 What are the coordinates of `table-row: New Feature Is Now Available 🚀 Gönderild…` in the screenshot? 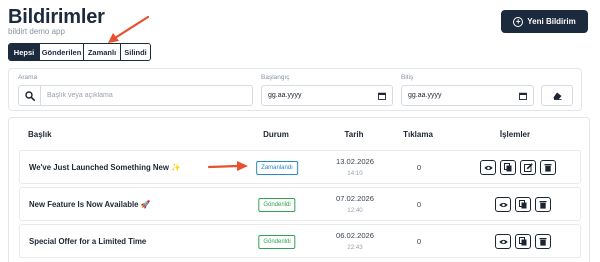 It's located at (300, 204).